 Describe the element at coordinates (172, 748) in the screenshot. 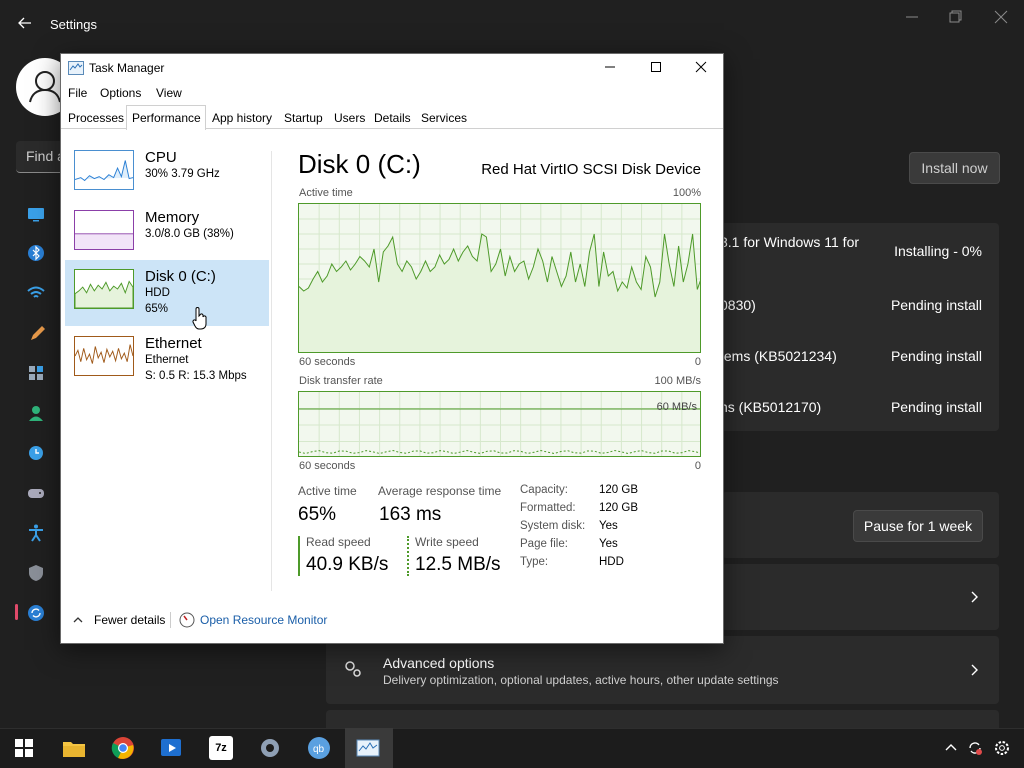

I see `media-player-icon` at that location.